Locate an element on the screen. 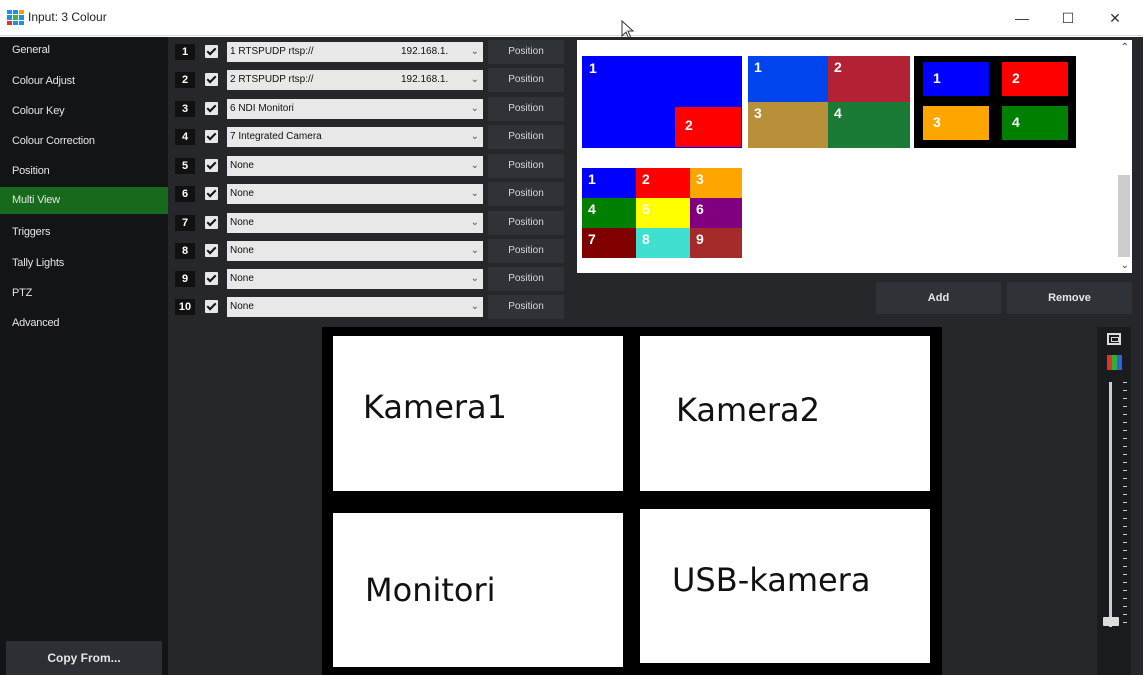  input-row: 8 None ⌄ Position is located at coordinates (371, 251).